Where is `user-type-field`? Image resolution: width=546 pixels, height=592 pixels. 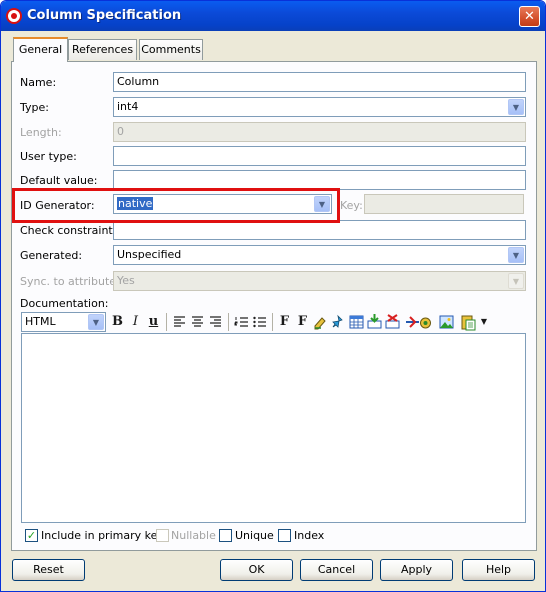
user-type-field is located at coordinates (319, 156).